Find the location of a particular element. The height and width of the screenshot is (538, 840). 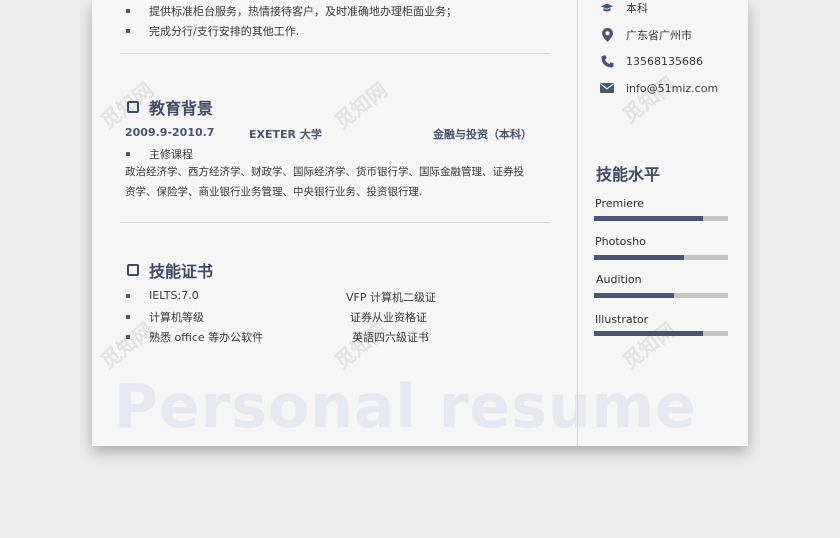

skill-name: Audition is located at coordinates (619, 279).